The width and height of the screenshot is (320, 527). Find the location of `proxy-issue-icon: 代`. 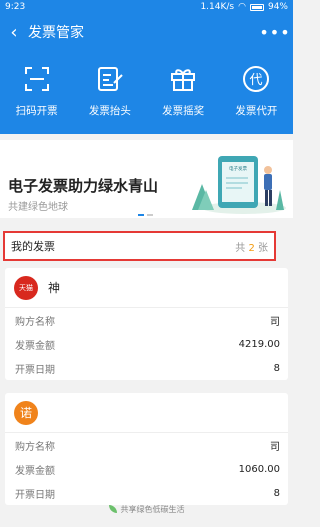

proxy-issue-icon: 代 is located at coordinates (256, 79).